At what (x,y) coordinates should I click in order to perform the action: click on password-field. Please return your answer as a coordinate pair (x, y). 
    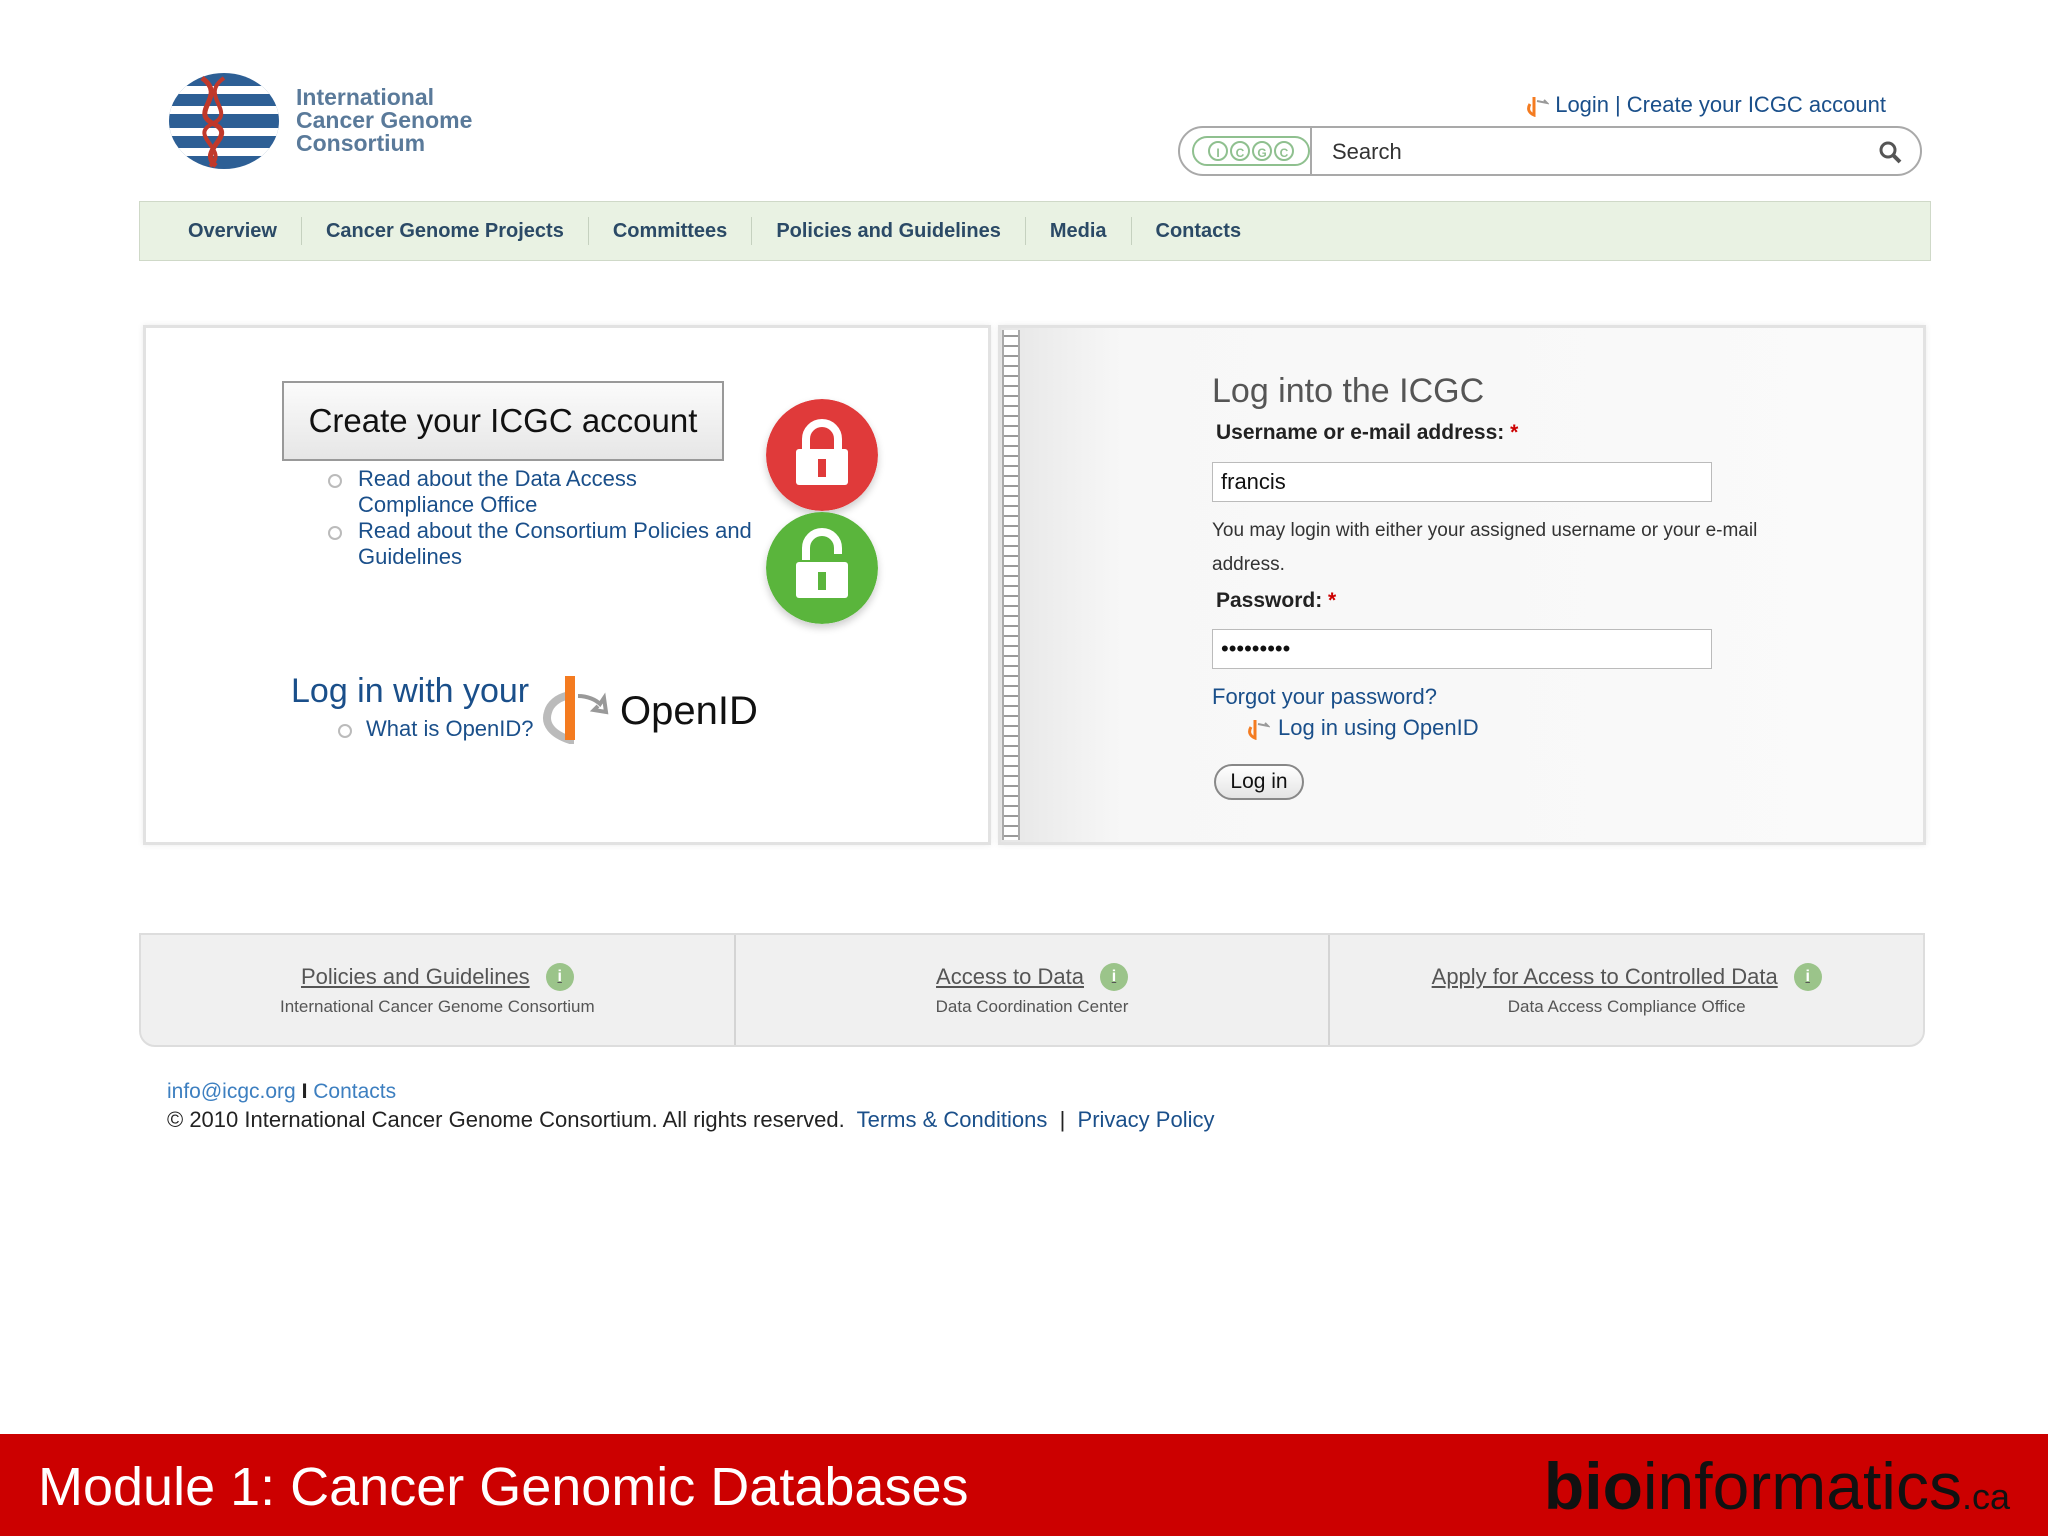
    Looking at the image, I should click on (1462, 649).